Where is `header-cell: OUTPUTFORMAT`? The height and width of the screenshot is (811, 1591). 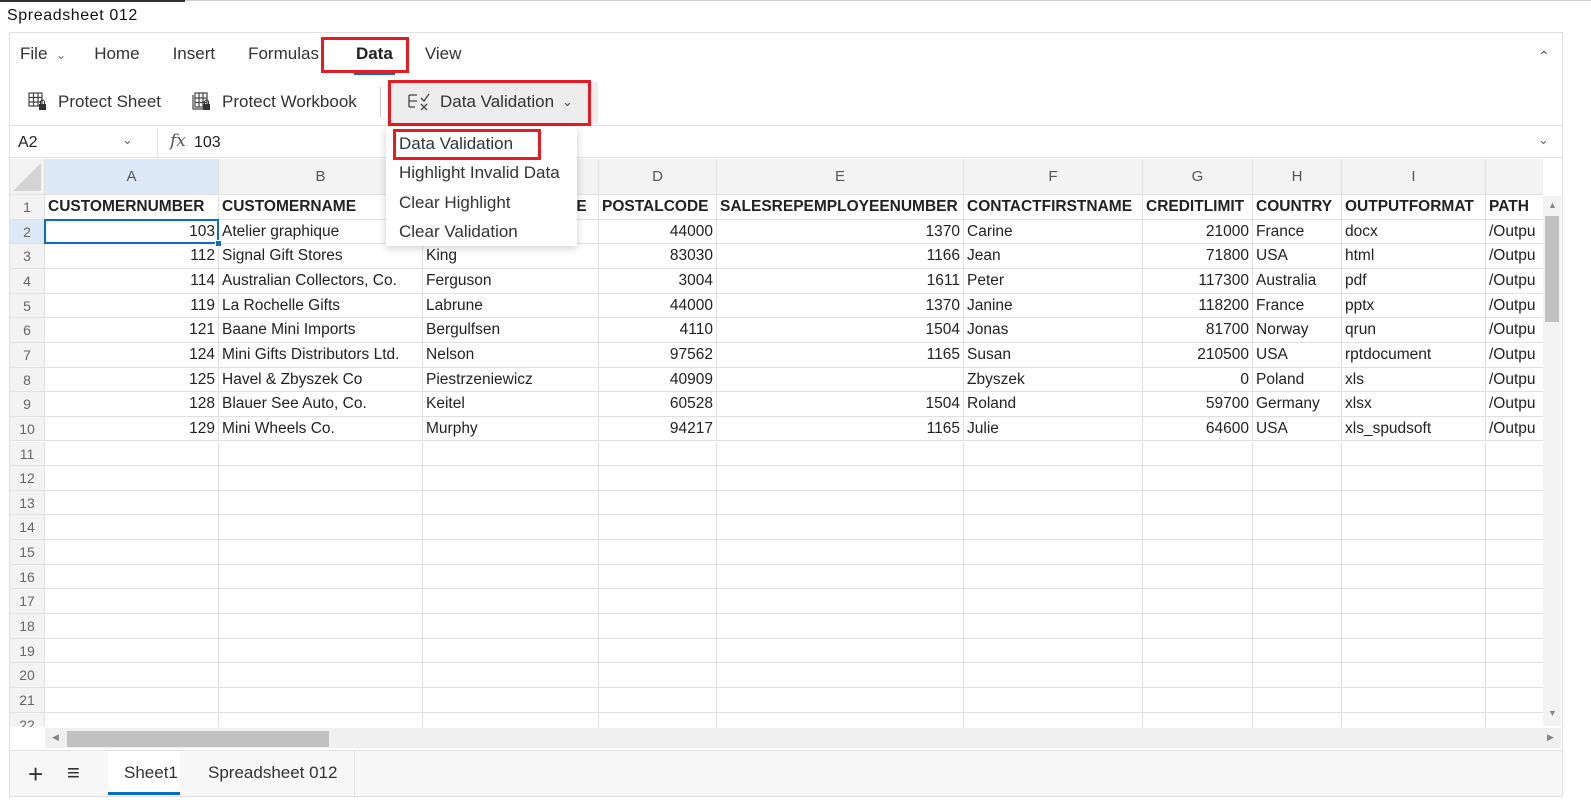 header-cell: OUTPUTFORMAT is located at coordinates (1414, 207).